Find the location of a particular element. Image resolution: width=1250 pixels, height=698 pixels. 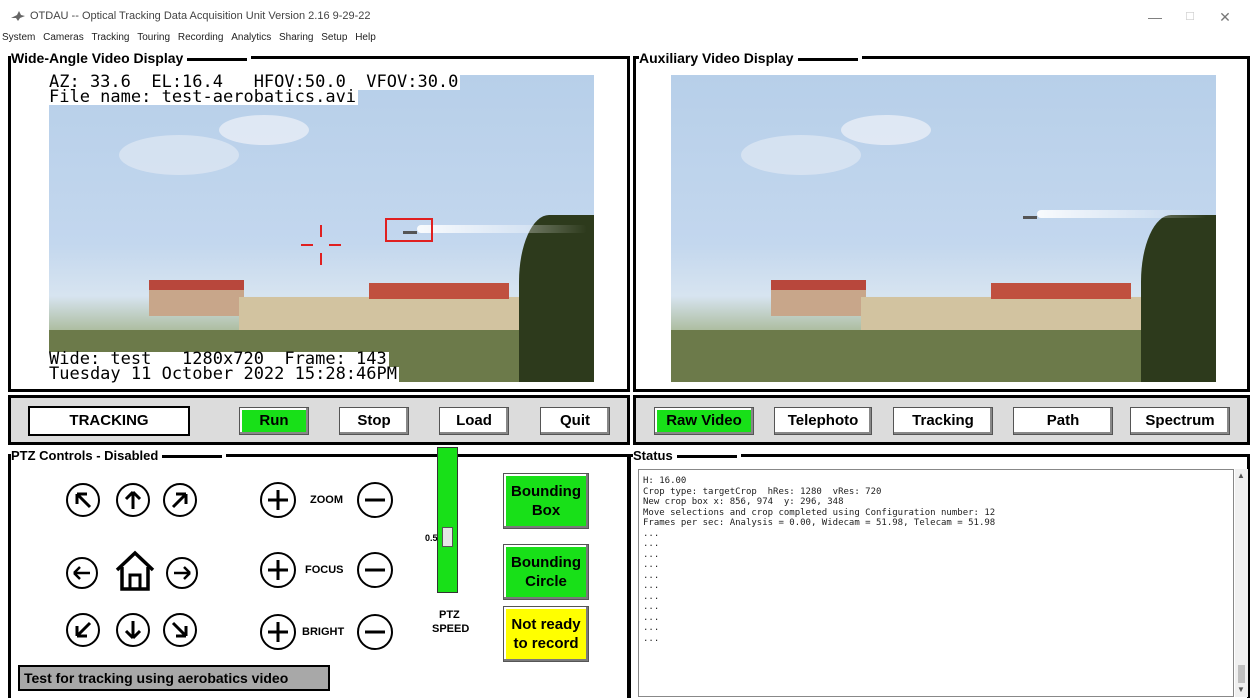

menu-system: System is located at coordinates (18, 37).